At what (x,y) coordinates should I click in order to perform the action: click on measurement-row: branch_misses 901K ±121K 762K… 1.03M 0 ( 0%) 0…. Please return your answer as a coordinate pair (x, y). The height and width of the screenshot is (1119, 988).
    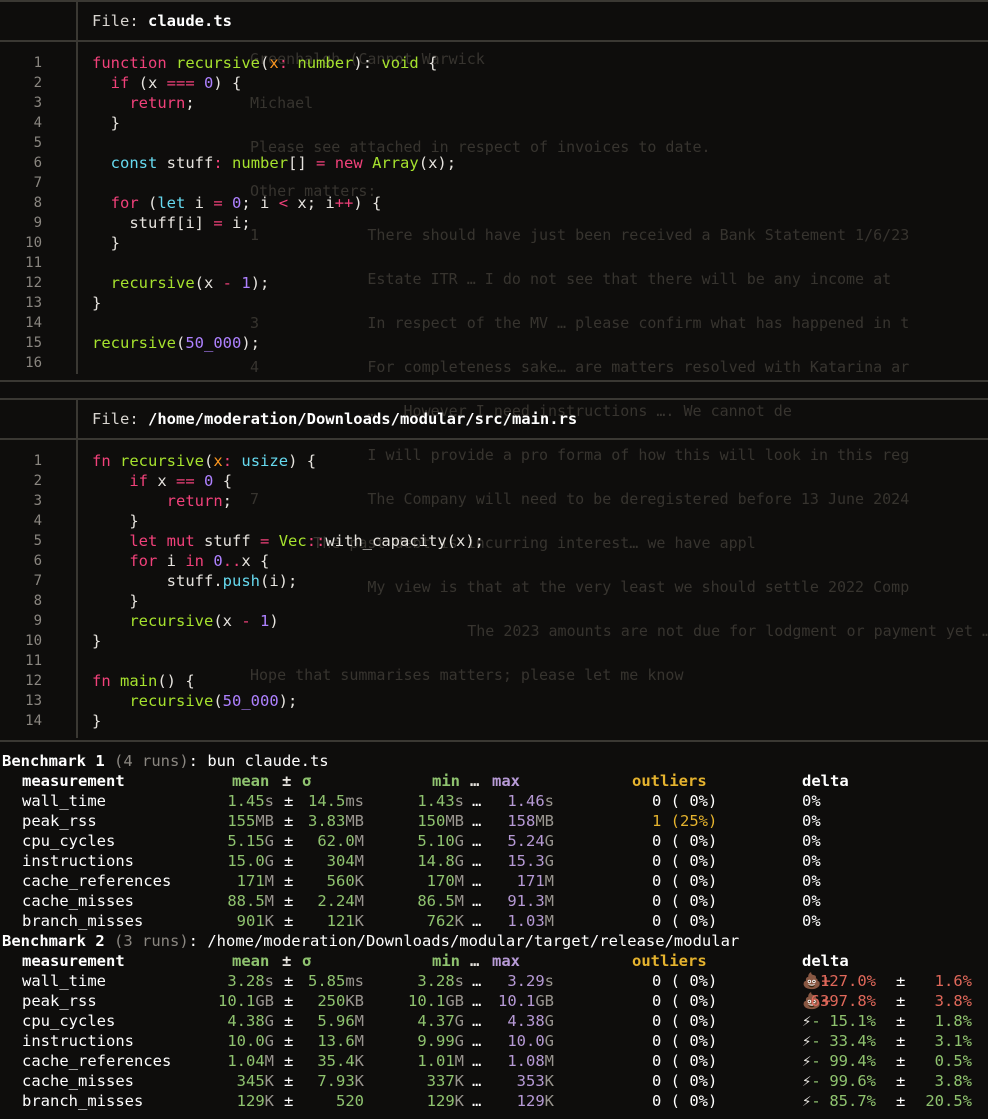
    Looking at the image, I should click on (495, 921).